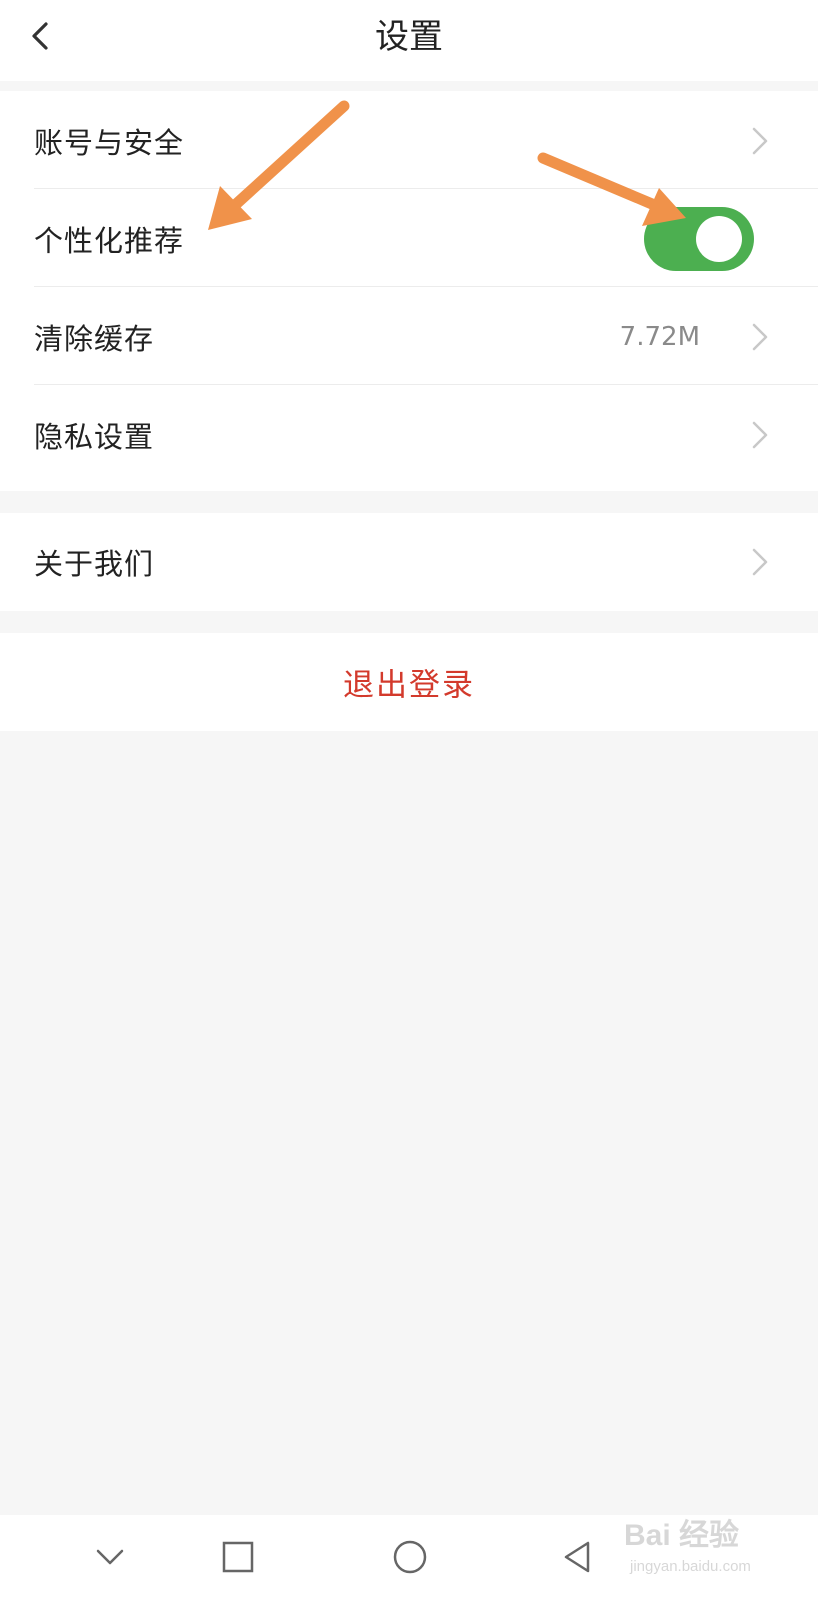 Image resolution: width=818 pixels, height=1600 pixels. Describe the element at coordinates (109, 241) in the screenshot. I see `personalized-recommendation-label: 个性化推荐` at that location.